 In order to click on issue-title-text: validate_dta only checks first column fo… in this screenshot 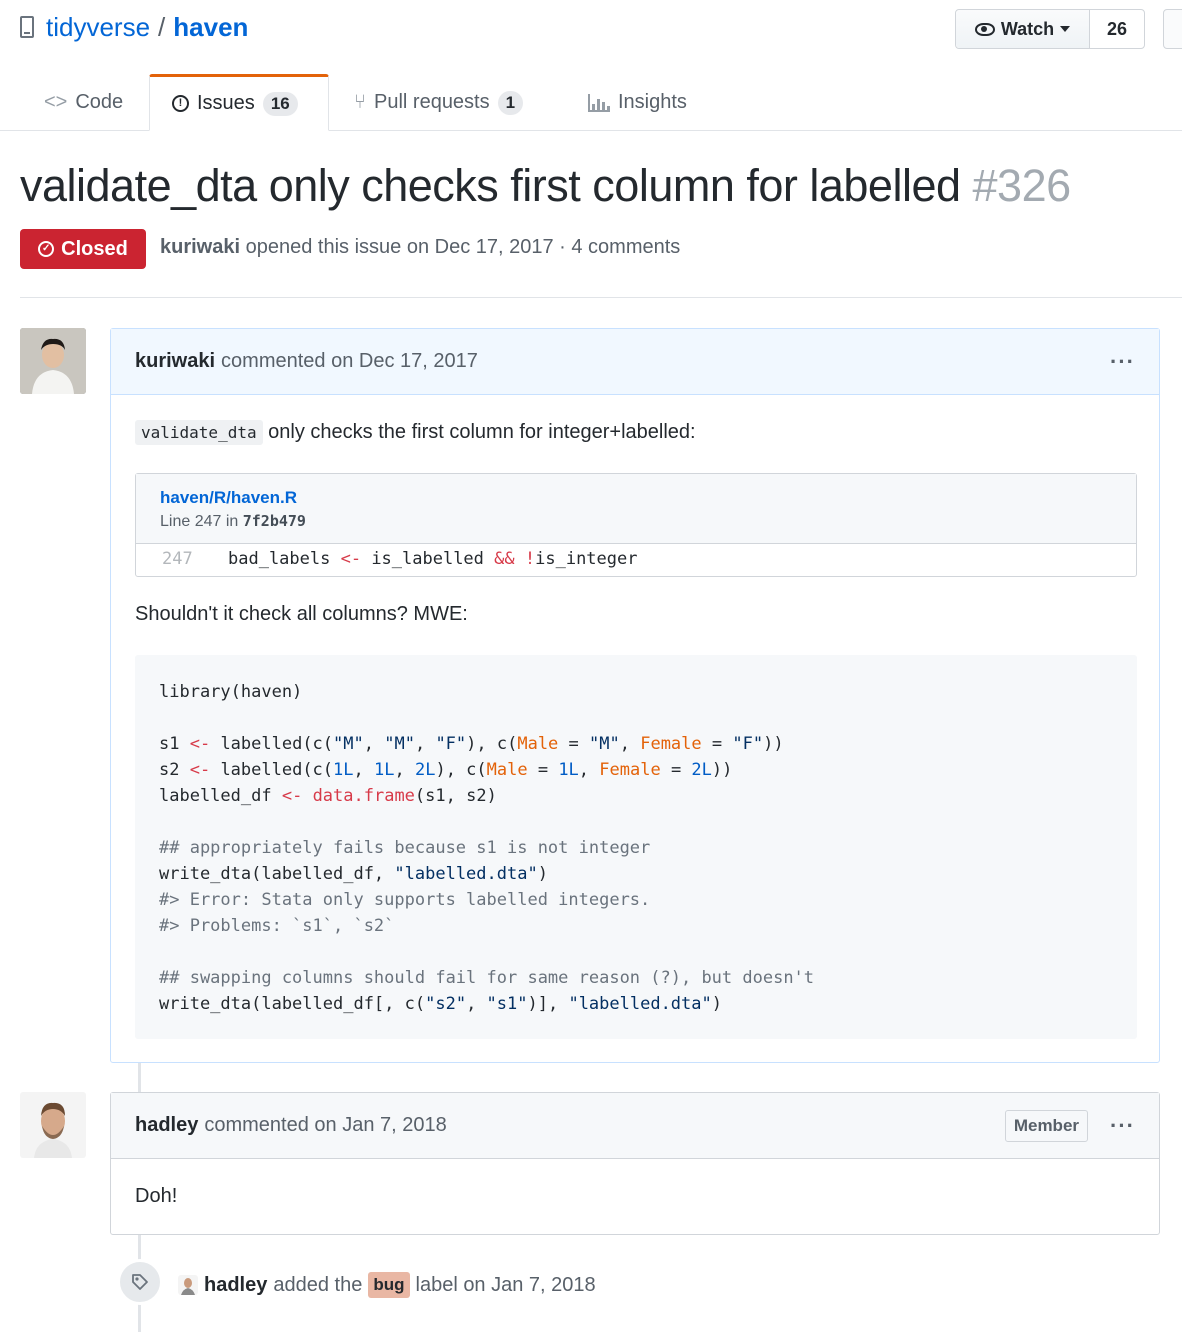, I will do `click(490, 185)`.